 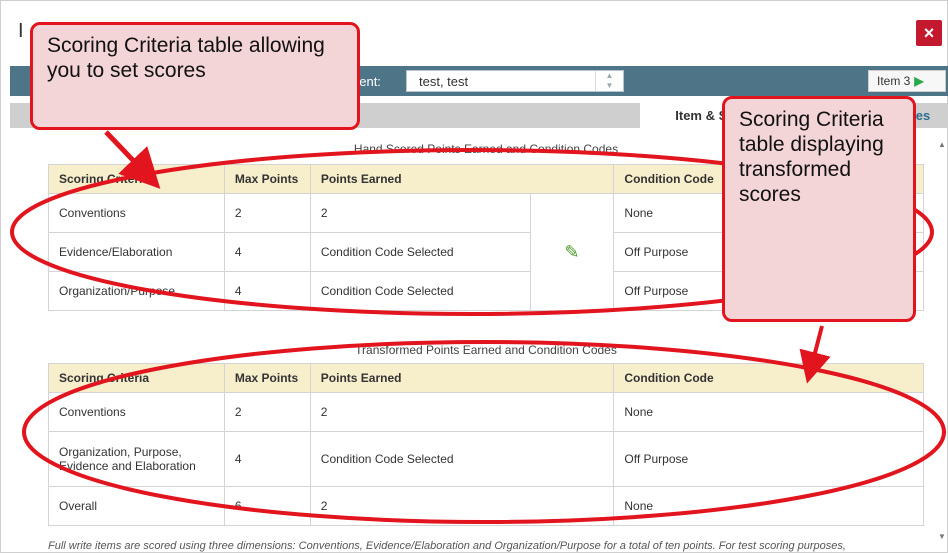 I want to click on student-value: test, test, so click(x=444, y=81).